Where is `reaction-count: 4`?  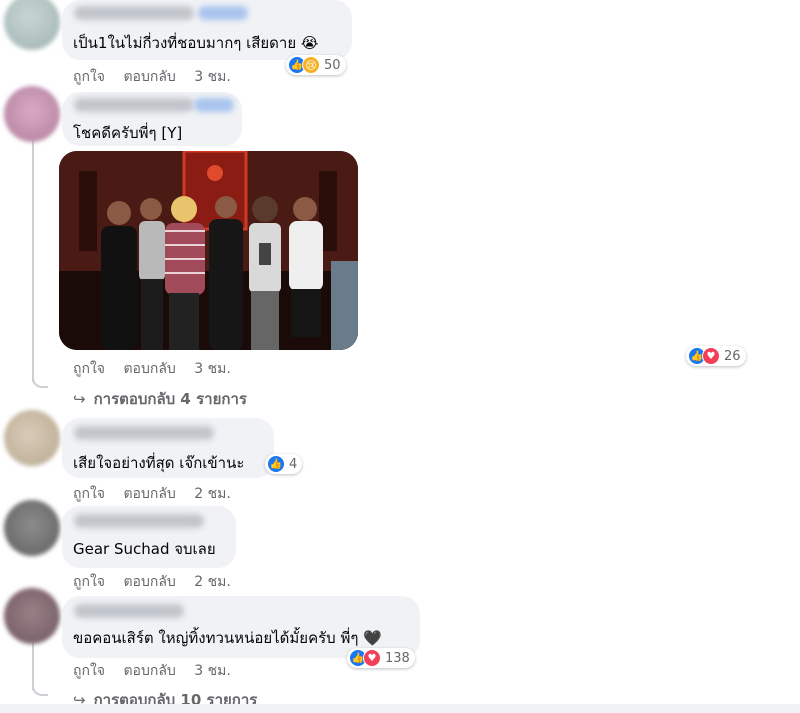 reaction-count: 4 is located at coordinates (293, 464).